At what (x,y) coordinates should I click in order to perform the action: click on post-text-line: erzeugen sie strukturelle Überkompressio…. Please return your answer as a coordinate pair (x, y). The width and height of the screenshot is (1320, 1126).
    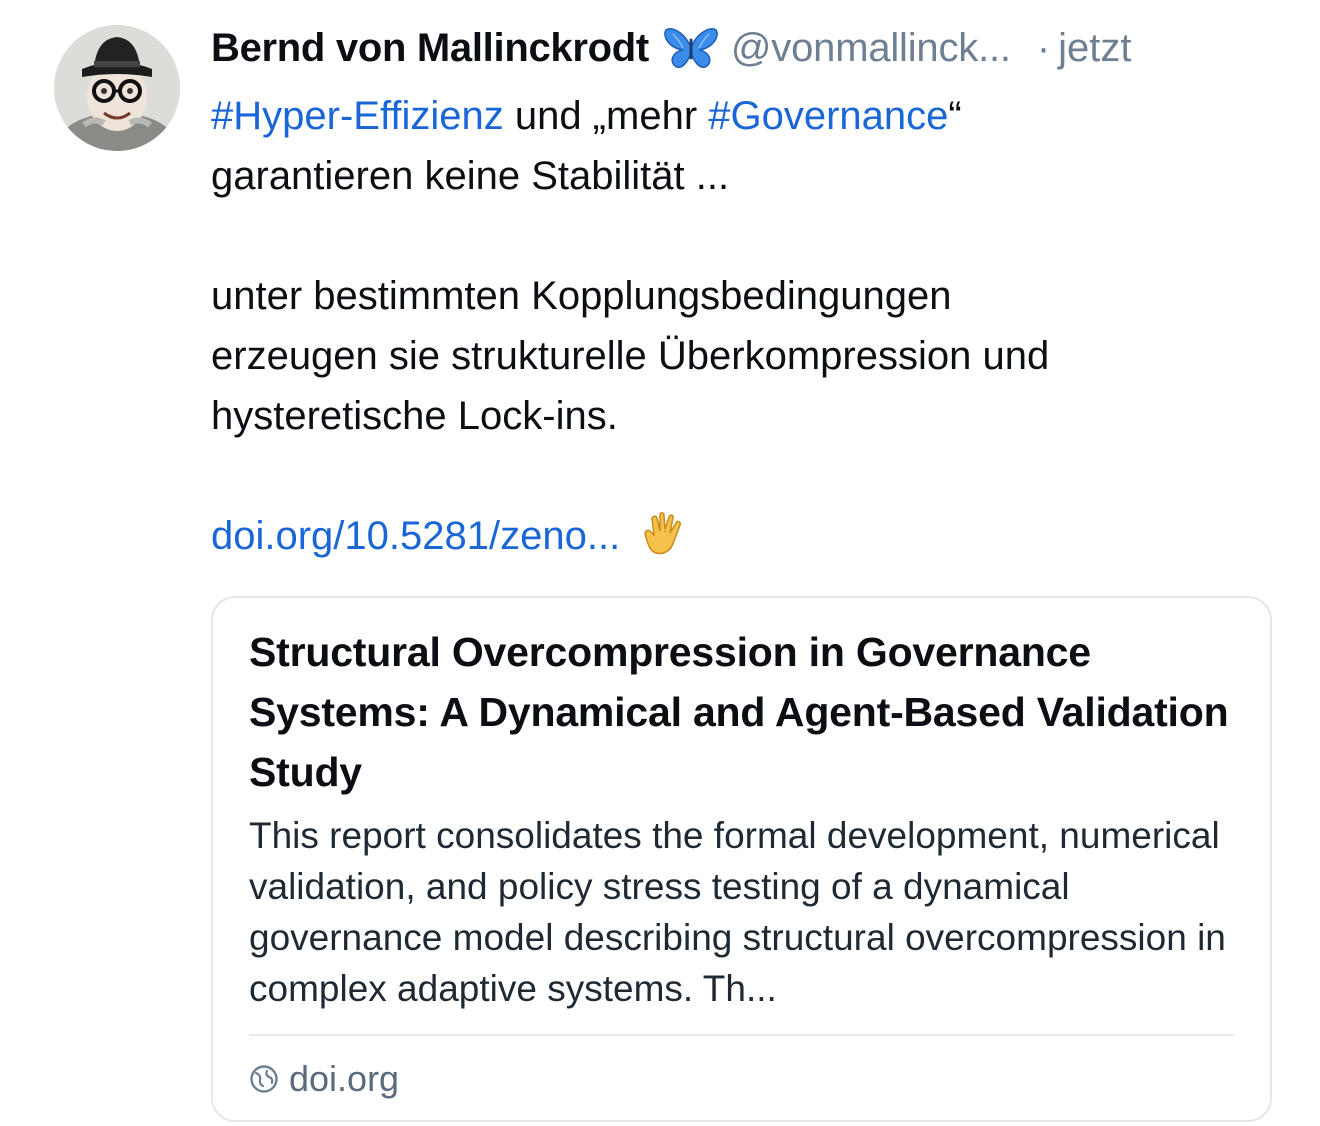
    Looking at the image, I should click on (630, 356).